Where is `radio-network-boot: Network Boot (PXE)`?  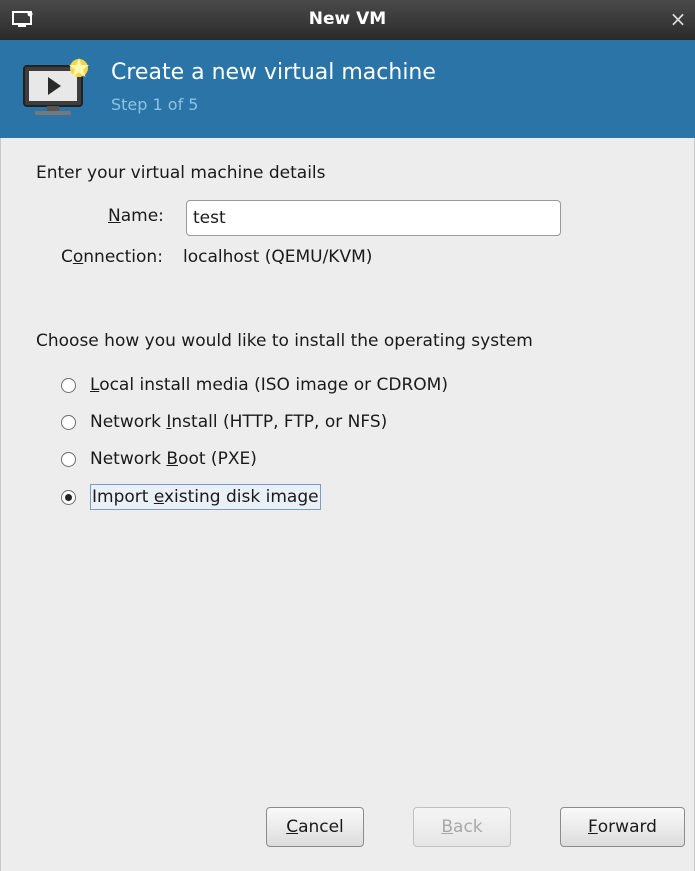 radio-network-boot: Network Boot (PXE) is located at coordinates (159, 459).